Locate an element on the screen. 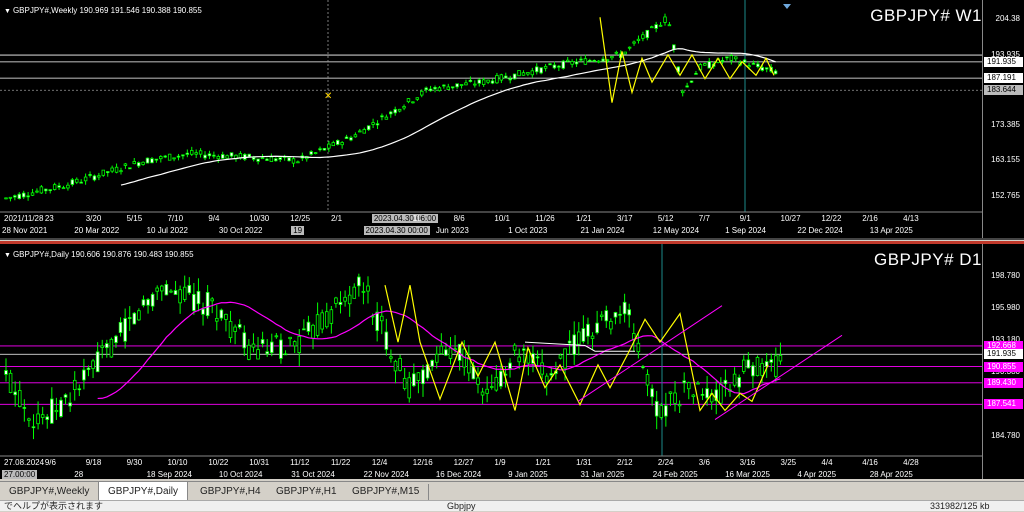 The height and width of the screenshot is (512, 1024). weekly-time-label: 9/4 is located at coordinates (214, 218).